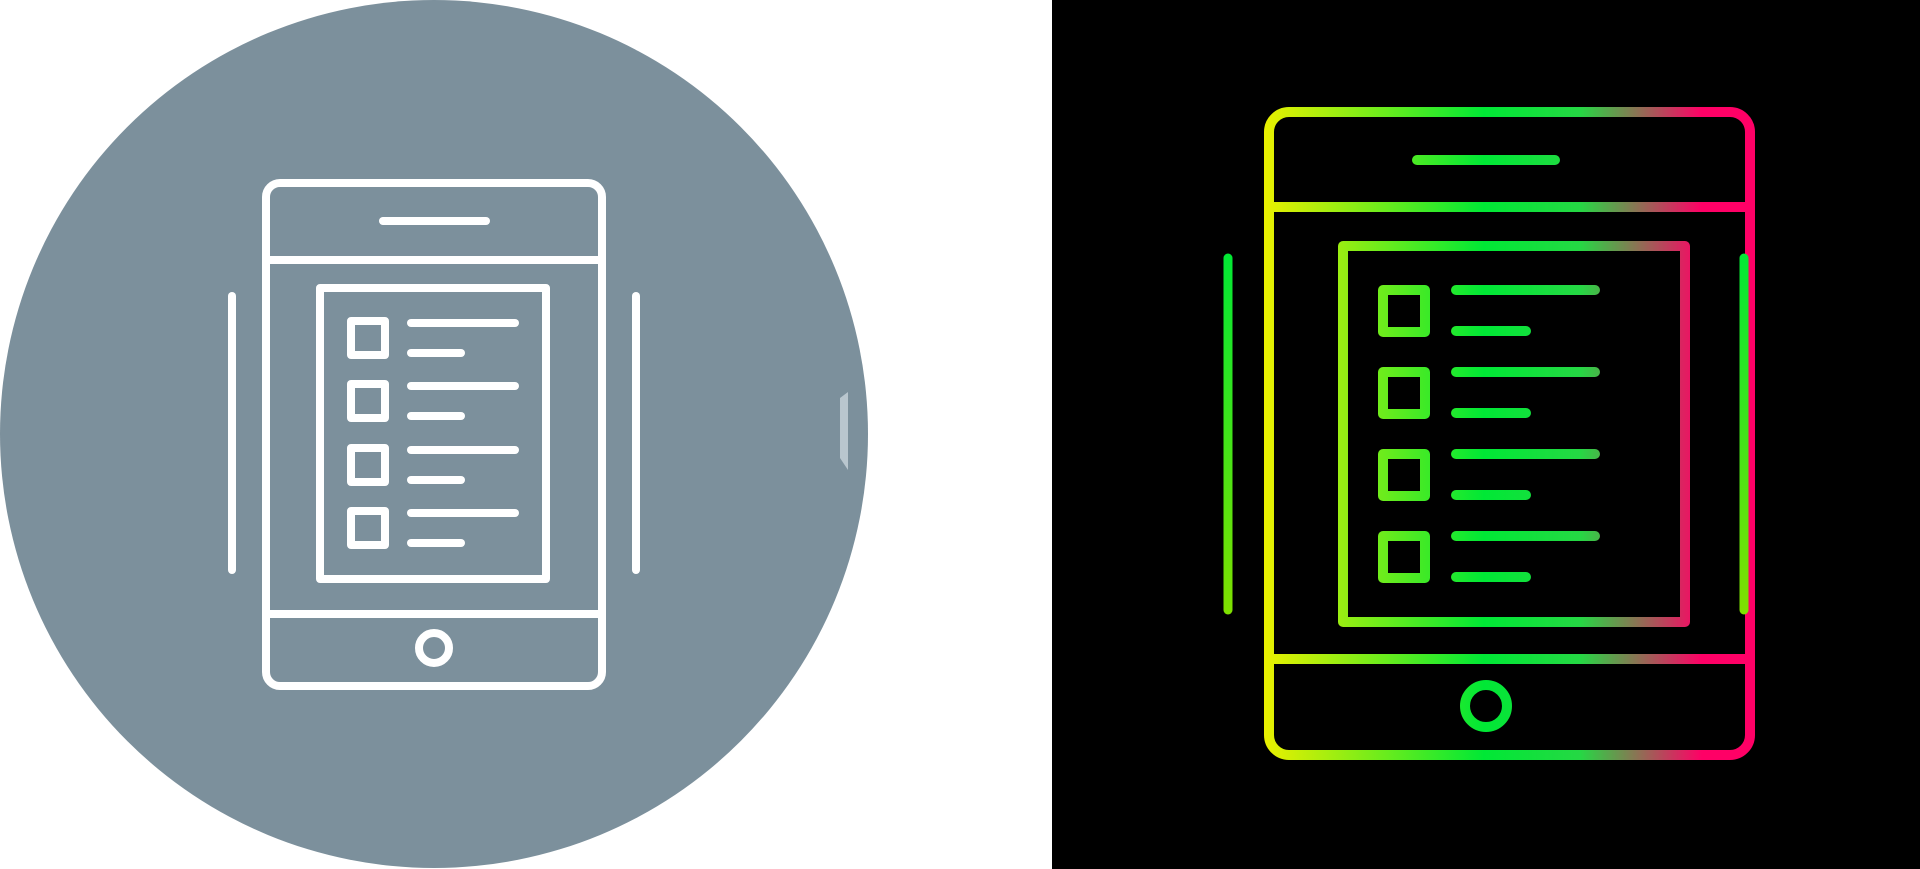 The width and height of the screenshot is (1920, 869). I want to click on screen-document, so click(1514, 434).